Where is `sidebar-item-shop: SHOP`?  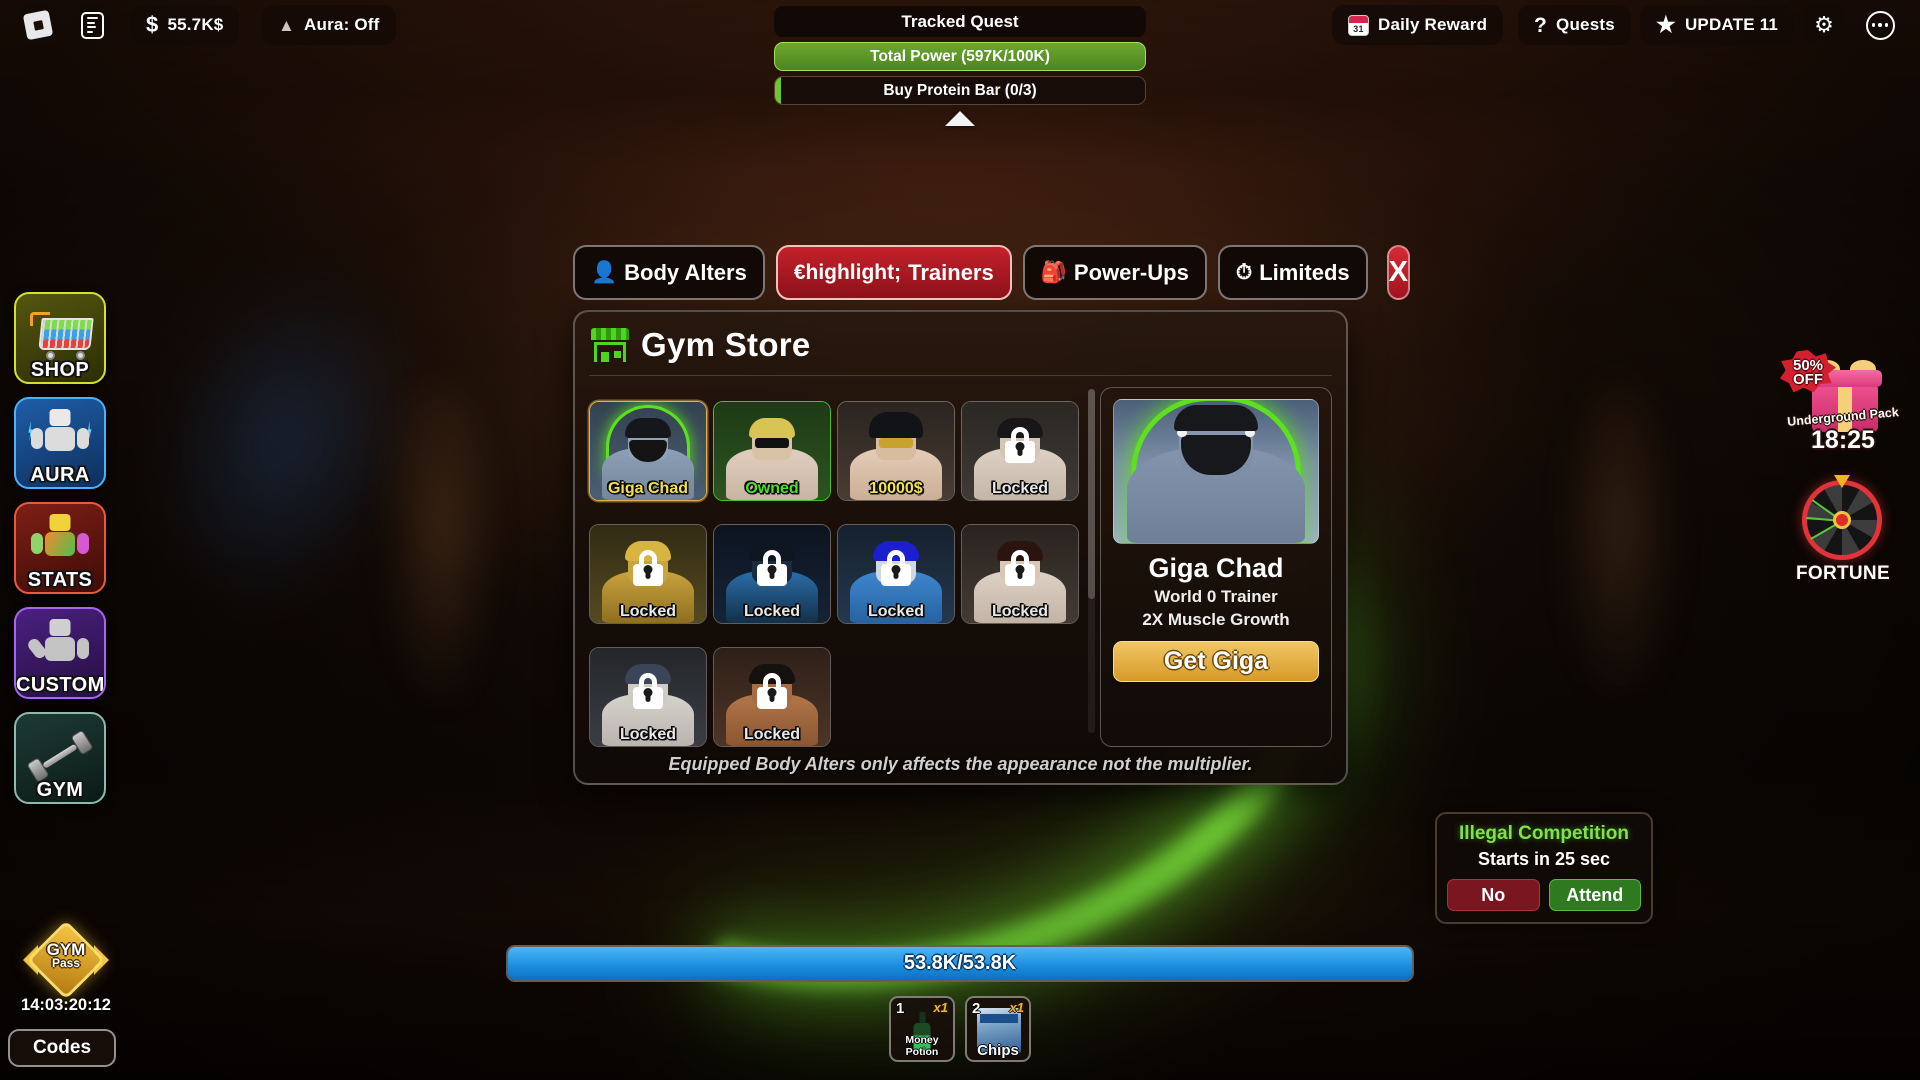
sidebar-item-shop: SHOP is located at coordinates (60, 338).